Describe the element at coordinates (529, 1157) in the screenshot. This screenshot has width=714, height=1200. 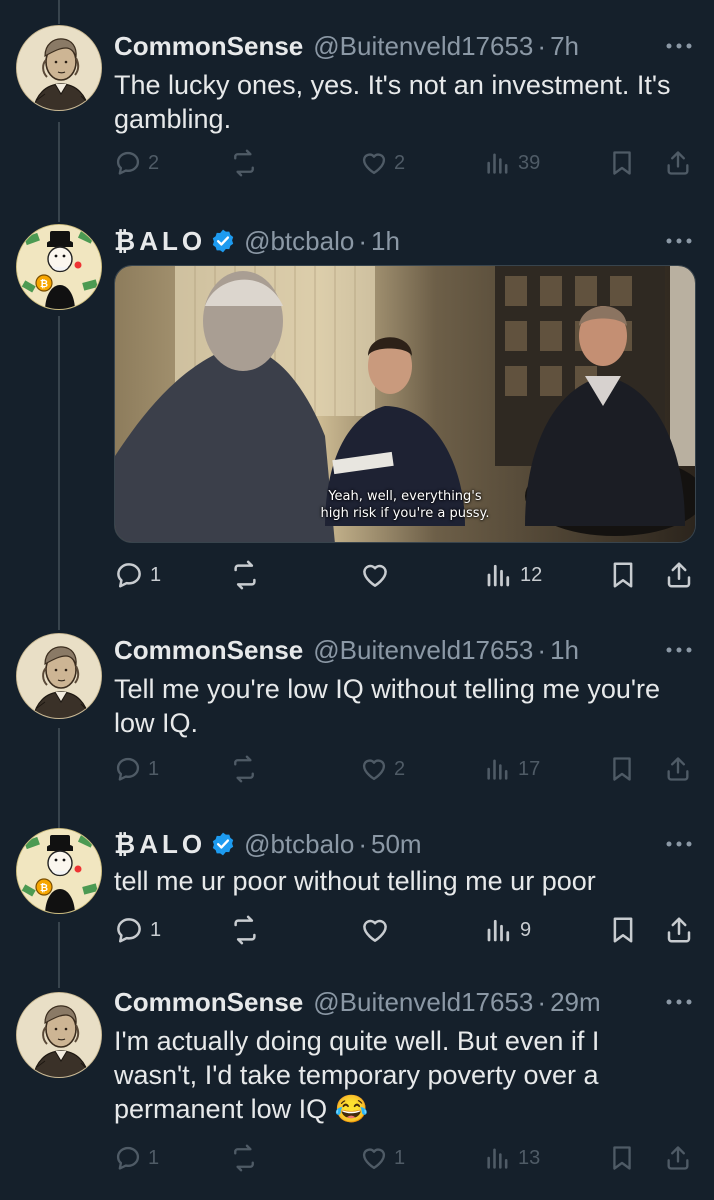
I see `view-count: 13` at that location.